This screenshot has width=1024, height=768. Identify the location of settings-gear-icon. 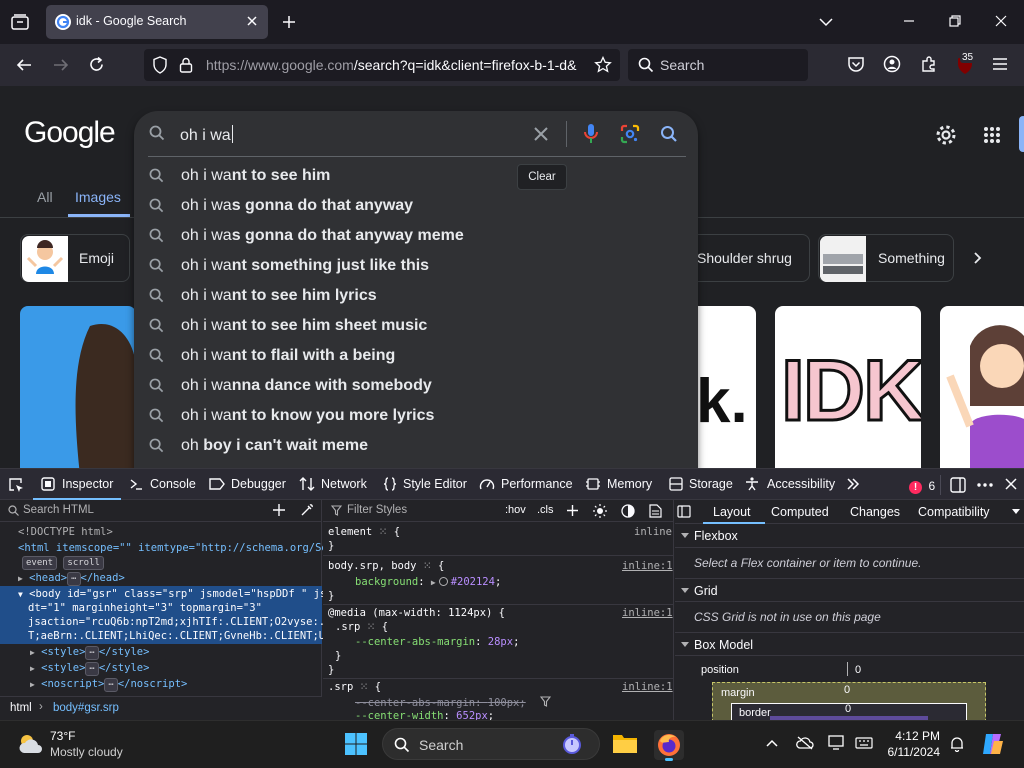
(946, 135).